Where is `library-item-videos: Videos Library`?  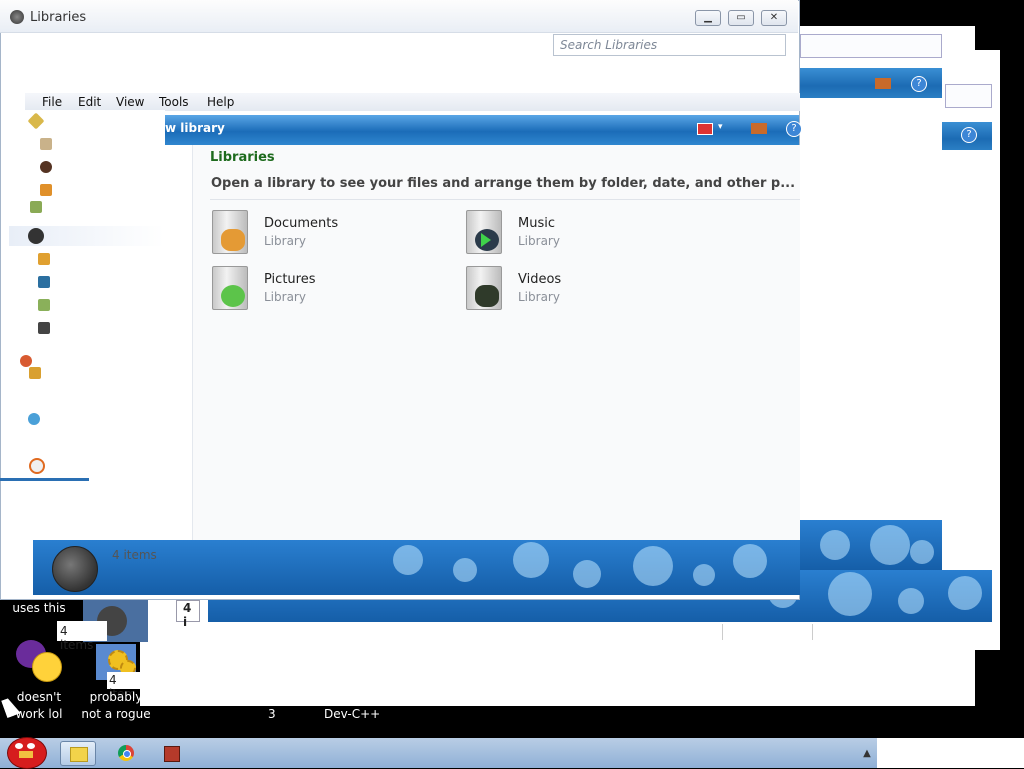 library-item-videos: Videos Library is located at coordinates (584, 289).